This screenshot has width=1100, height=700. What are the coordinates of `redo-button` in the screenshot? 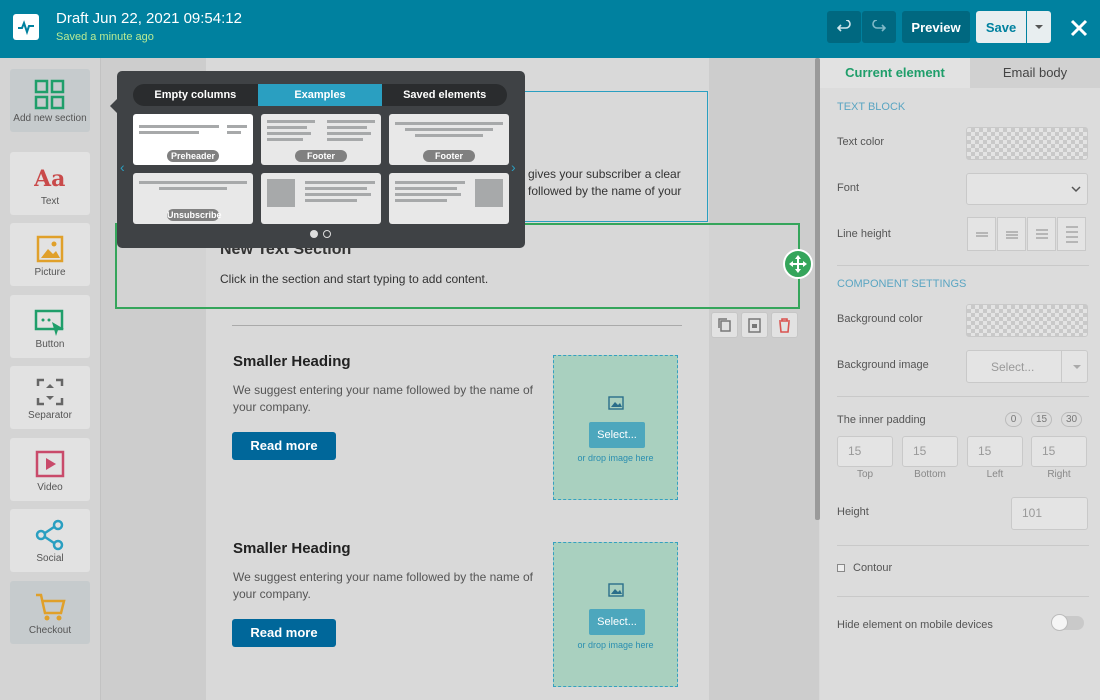 It's located at (879, 27).